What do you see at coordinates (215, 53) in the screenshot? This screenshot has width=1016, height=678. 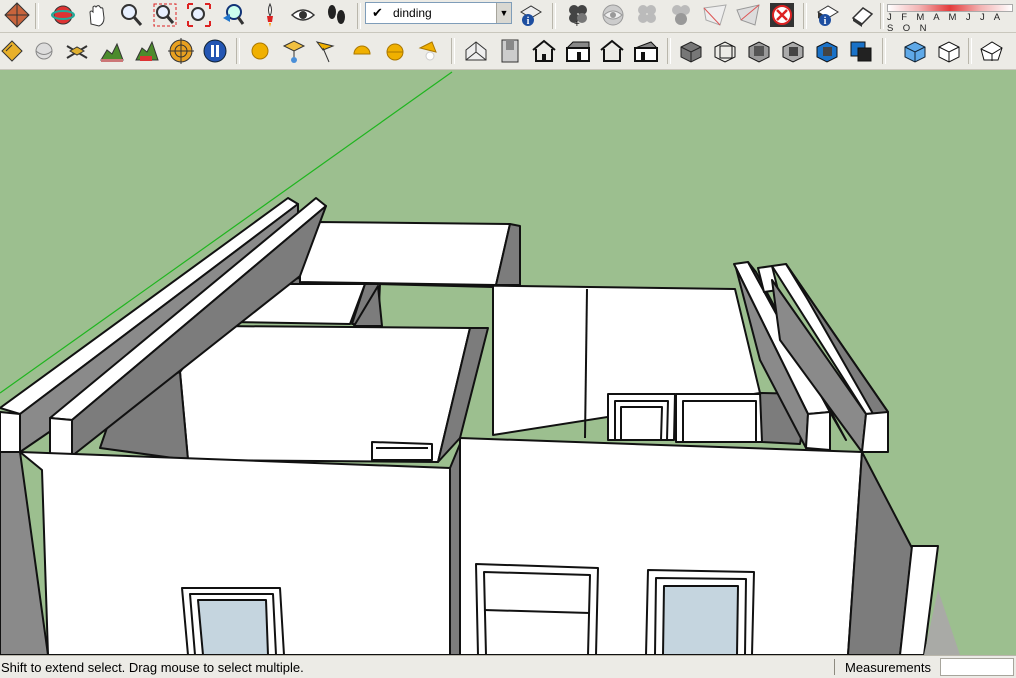 I see `pause-icon` at bounding box center [215, 53].